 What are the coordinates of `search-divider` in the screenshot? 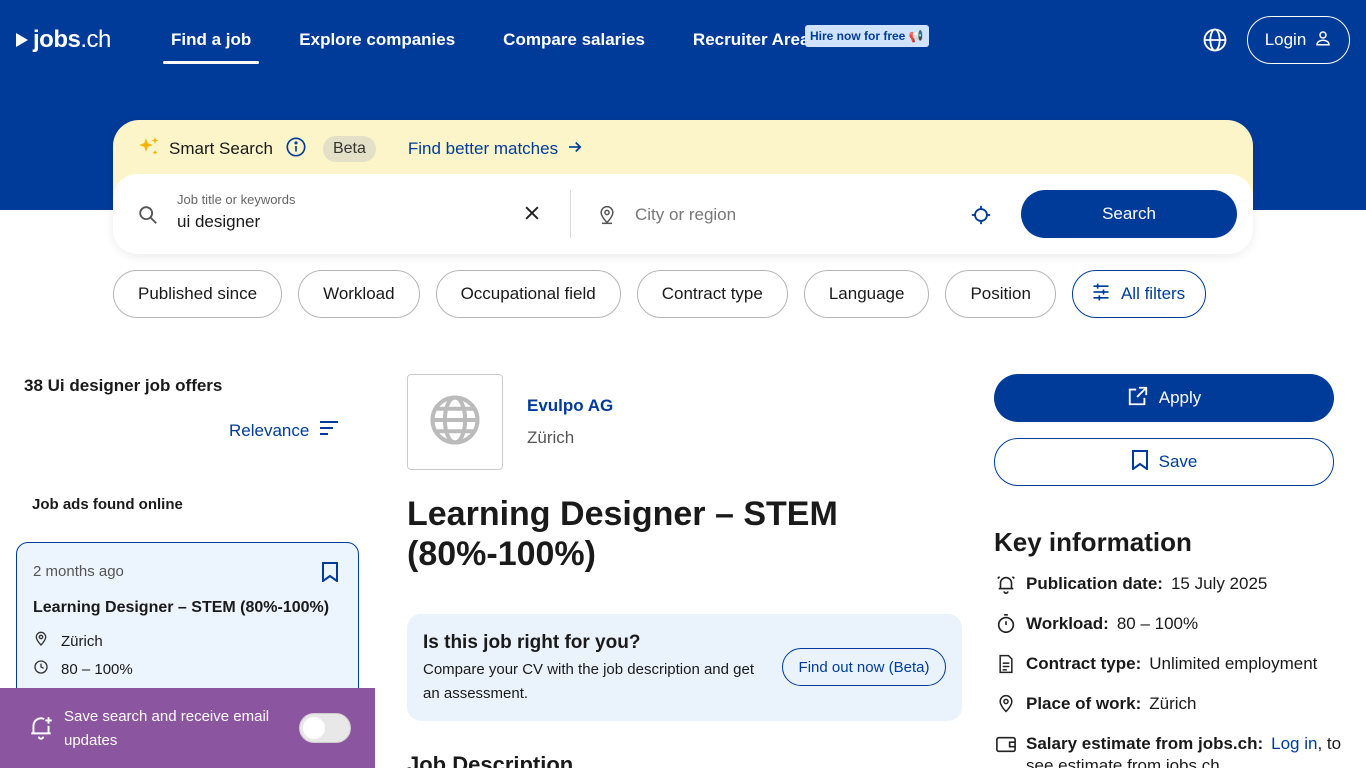 It's located at (570, 214).